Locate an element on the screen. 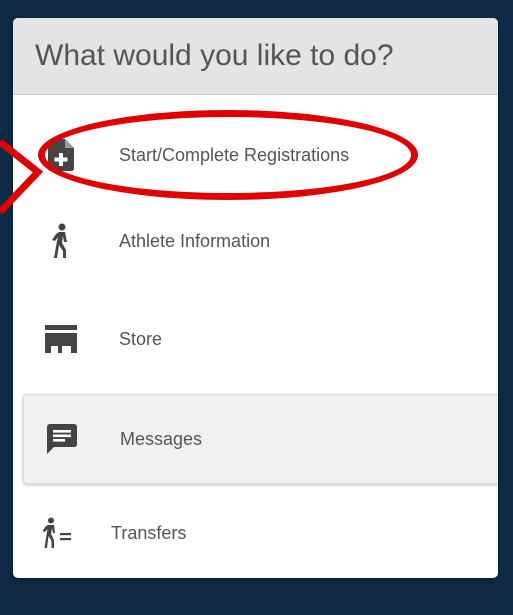 The width and height of the screenshot is (513, 615). menu-item-label: Messages is located at coordinates (161, 438).